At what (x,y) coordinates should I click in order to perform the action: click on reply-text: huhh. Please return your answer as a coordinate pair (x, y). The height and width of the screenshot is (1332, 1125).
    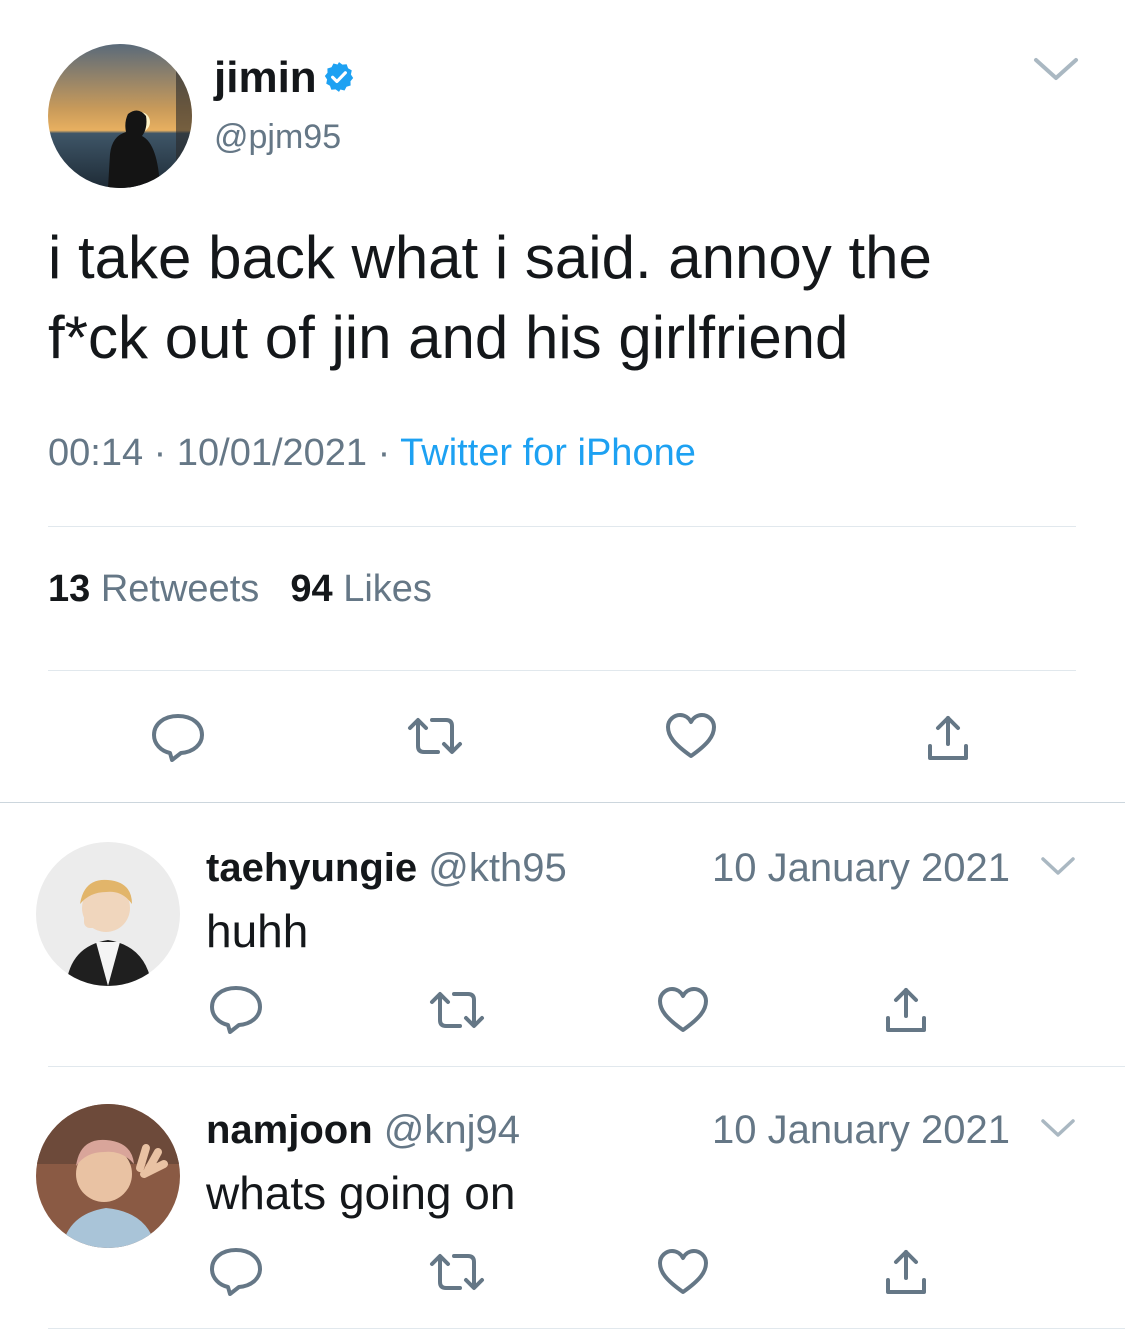
    Looking at the image, I should click on (257, 931).